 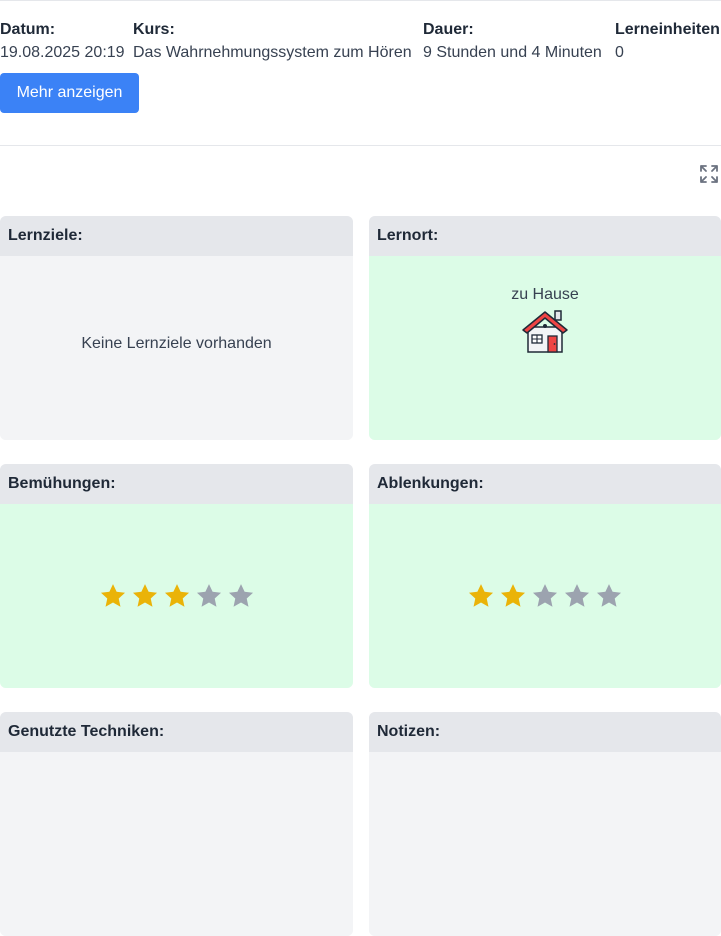 I want to click on card-lernort: Lernort: zu Hause, so click(x=545, y=328).